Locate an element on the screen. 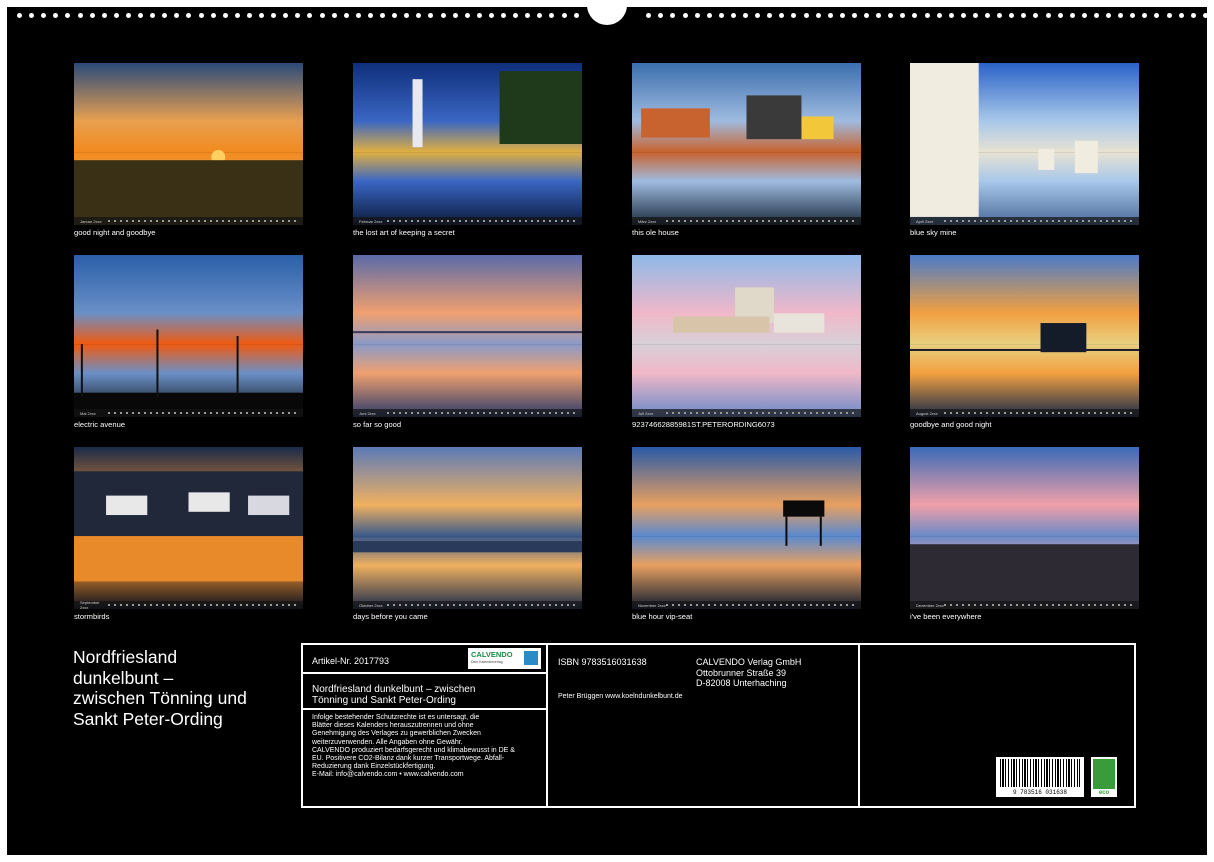 Image resolution: width=1214 pixels, height=862 pixels. title-line: dunkelbunt – is located at coordinates (123, 677).